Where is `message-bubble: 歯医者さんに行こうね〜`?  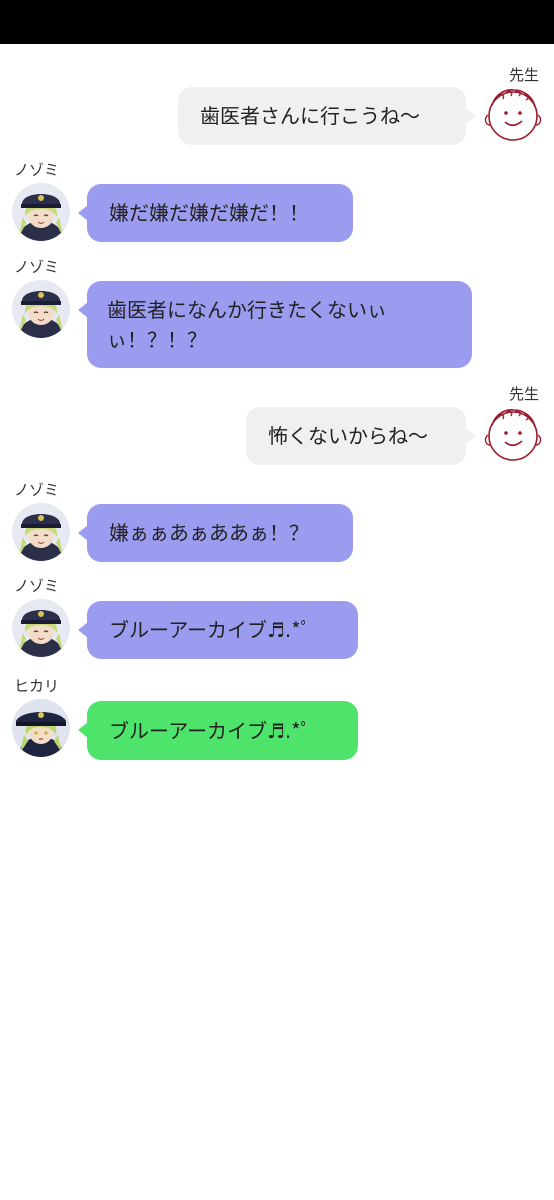
message-bubble: 歯医者さんに行こうね〜 is located at coordinates (322, 116).